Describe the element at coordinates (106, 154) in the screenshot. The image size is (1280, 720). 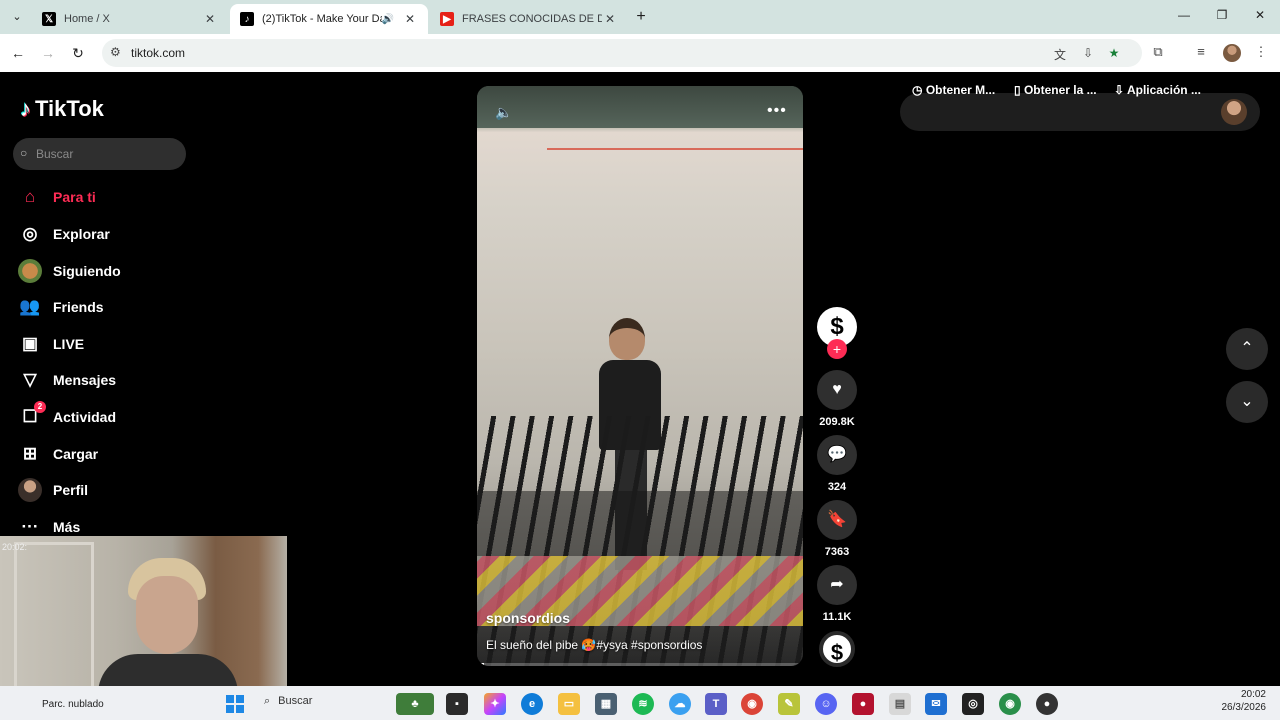
I see `search-input` at that location.